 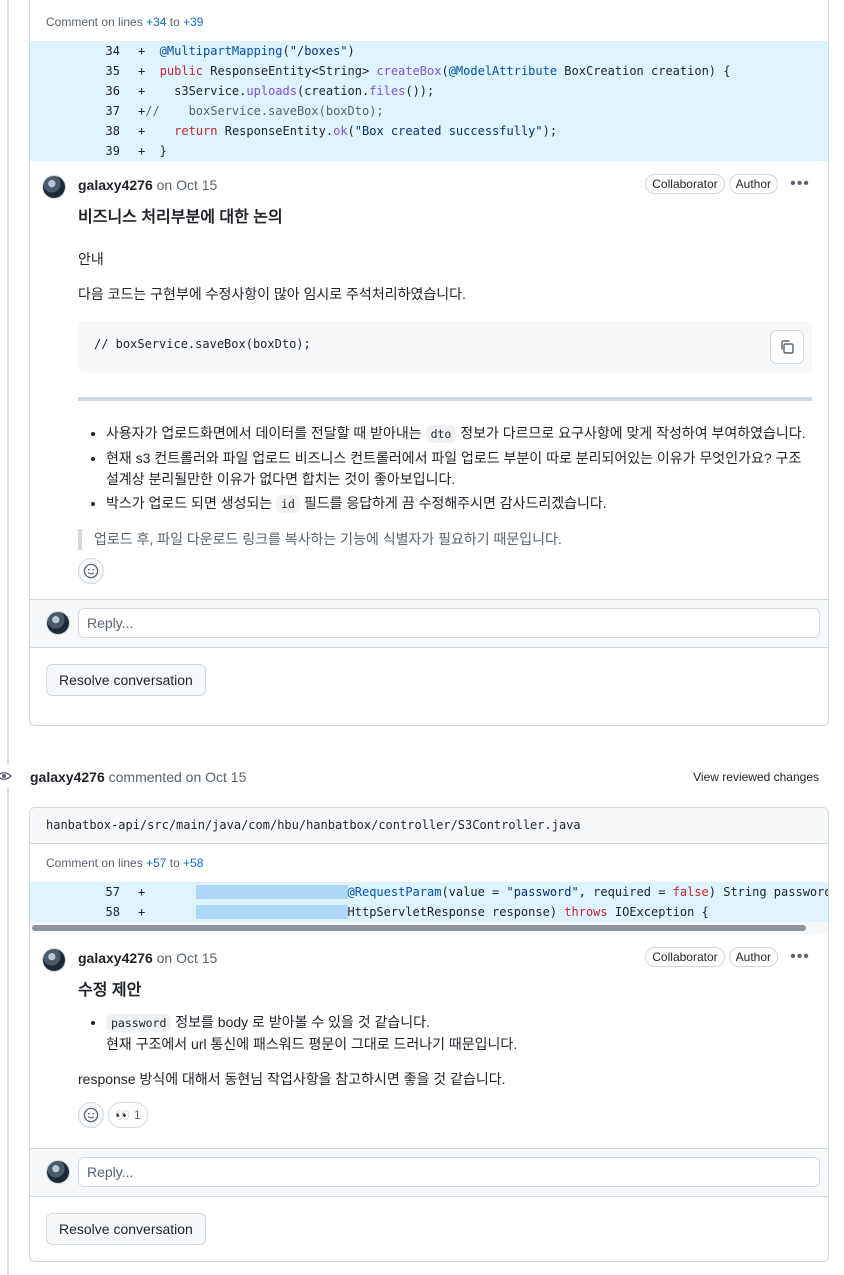 What do you see at coordinates (67, 777) in the screenshot?
I see `event-author-link: galaxy4276` at bounding box center [67, 777].